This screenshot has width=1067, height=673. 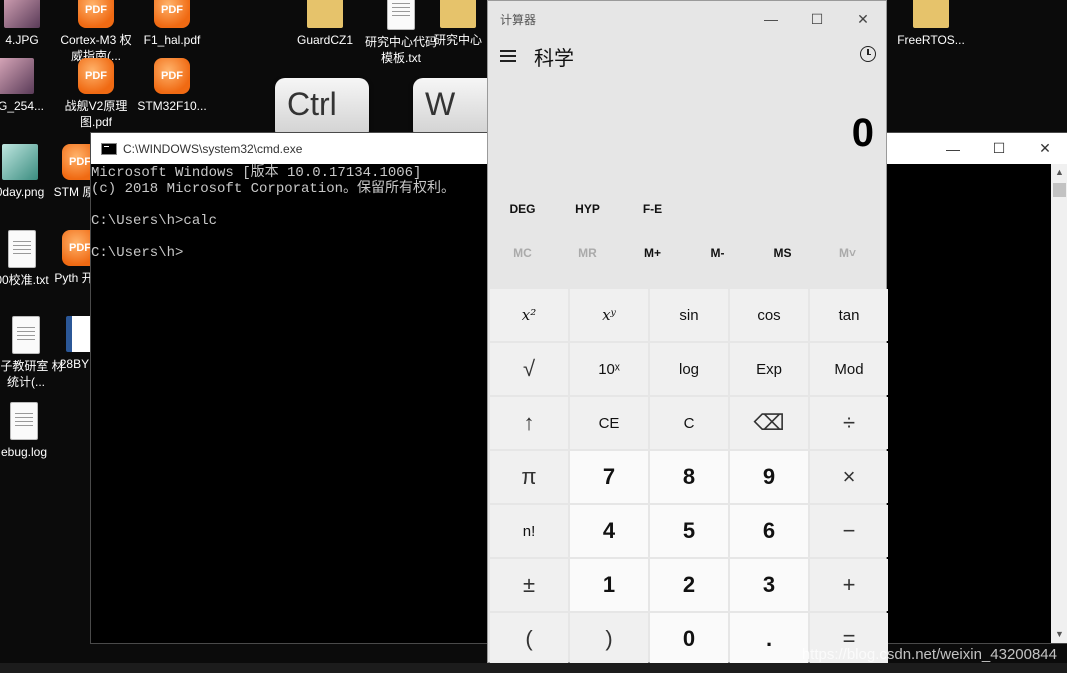 What do you see at coordinates (609, 369) in the screenshot?
I see `ten-power-button: 10ˣ` at bounding box center [609, 369].